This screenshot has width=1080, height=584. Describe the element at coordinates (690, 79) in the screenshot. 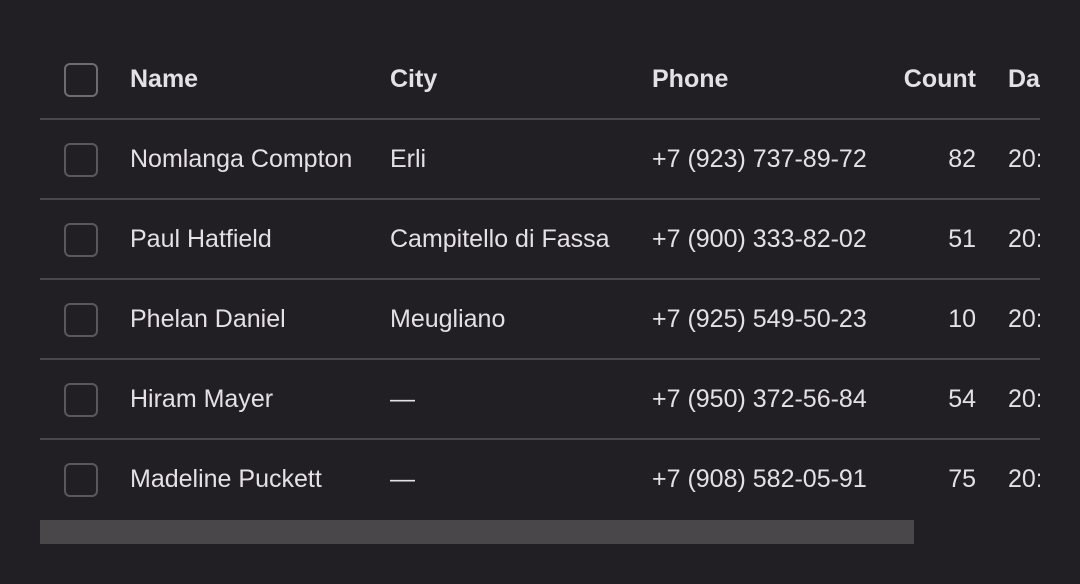

I see `column-header-phone: Phone` at that location.